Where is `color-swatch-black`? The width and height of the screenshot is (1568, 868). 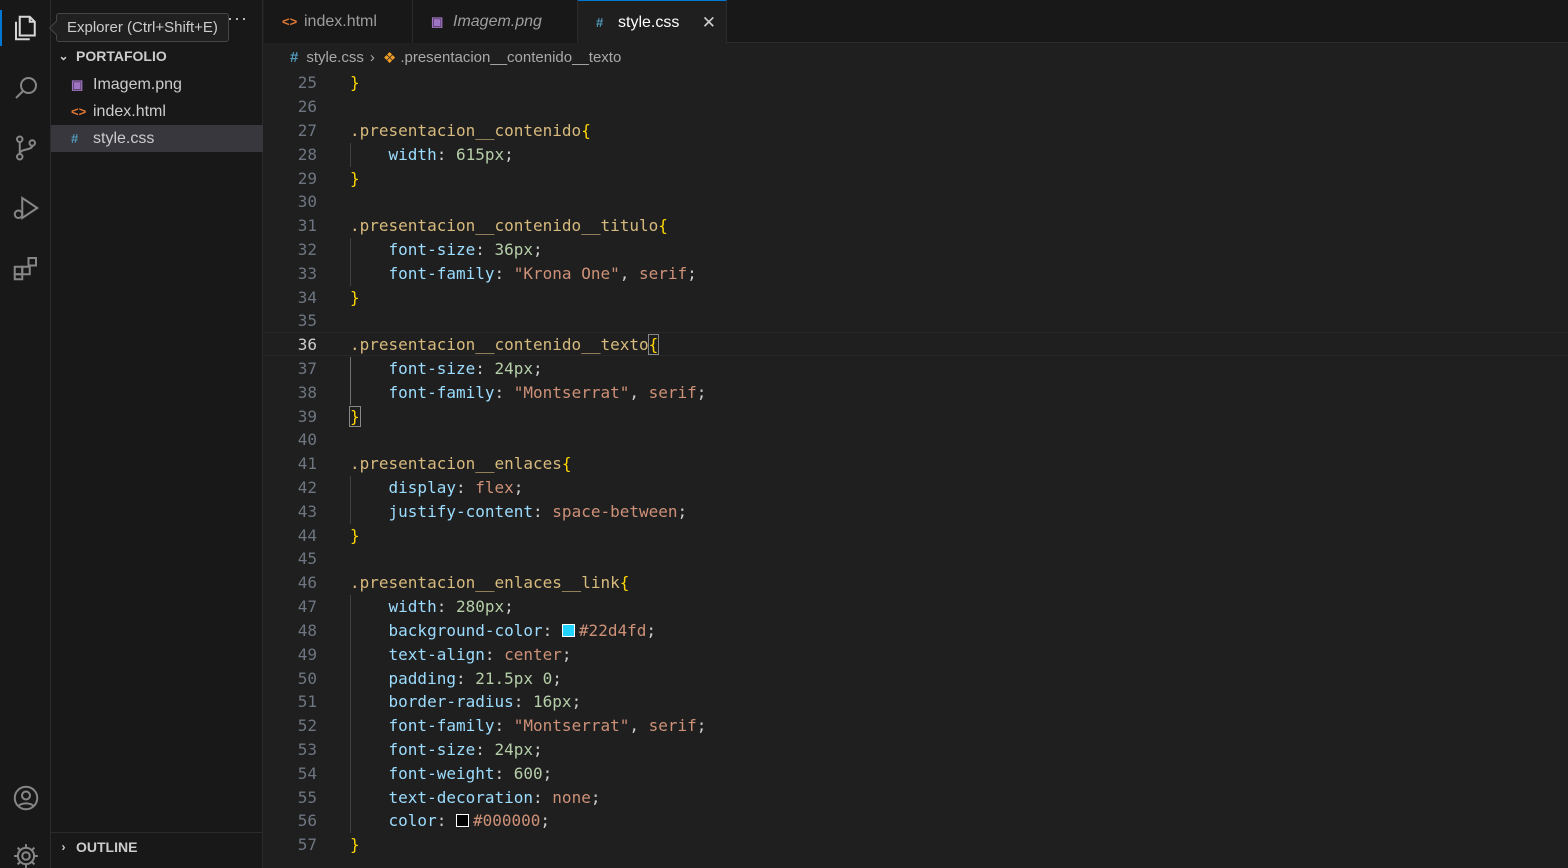
color-swatch-black is located at coordinates (462, 820).